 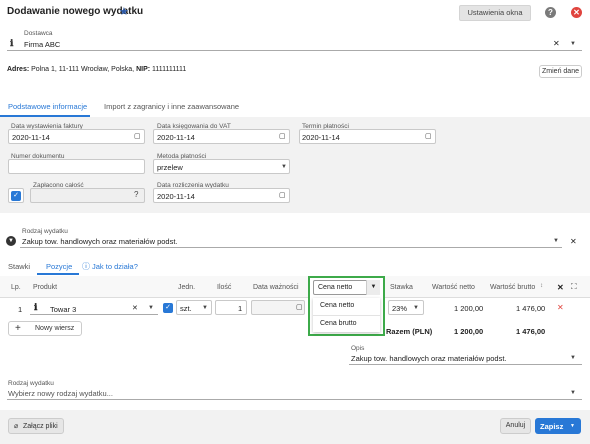 What do you see at coordinates (556, 43) in the screenshot?
I see `clear-supplier-icon: ✕` at bounding box center [556, 43].